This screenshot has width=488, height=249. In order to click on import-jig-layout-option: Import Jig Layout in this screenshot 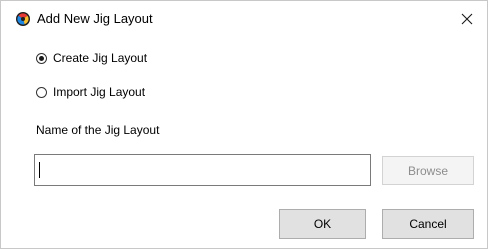, I will do `click(90, 92)`.